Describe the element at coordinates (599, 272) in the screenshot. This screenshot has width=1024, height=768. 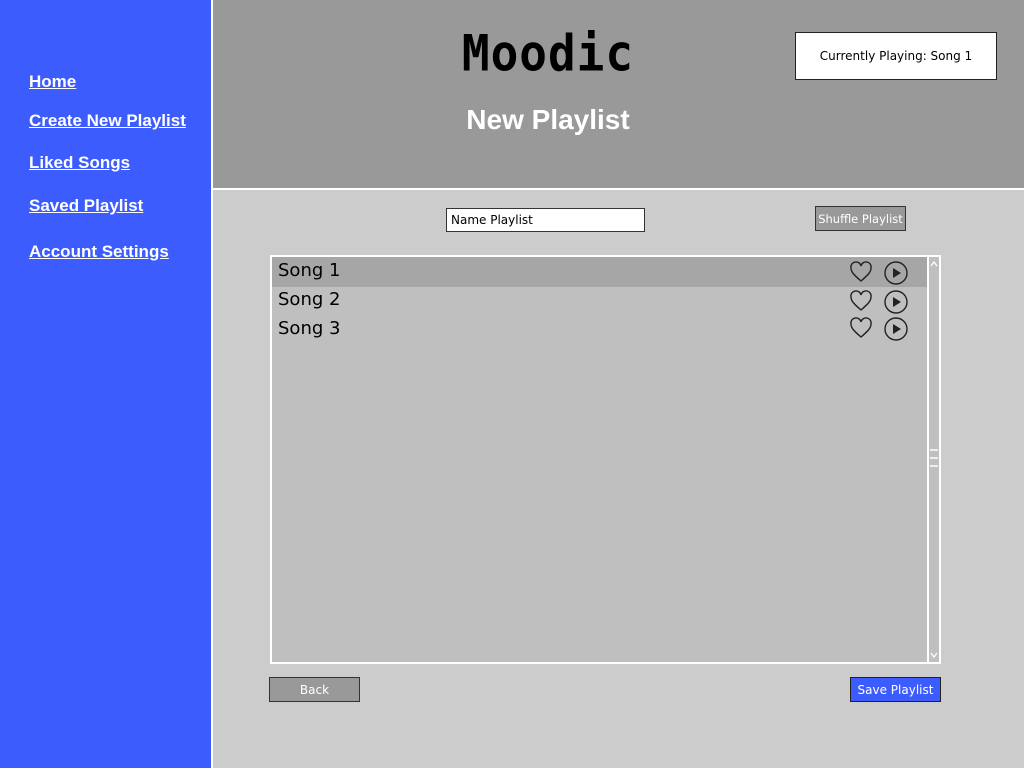
I see `song-row: Song 1` at that location.